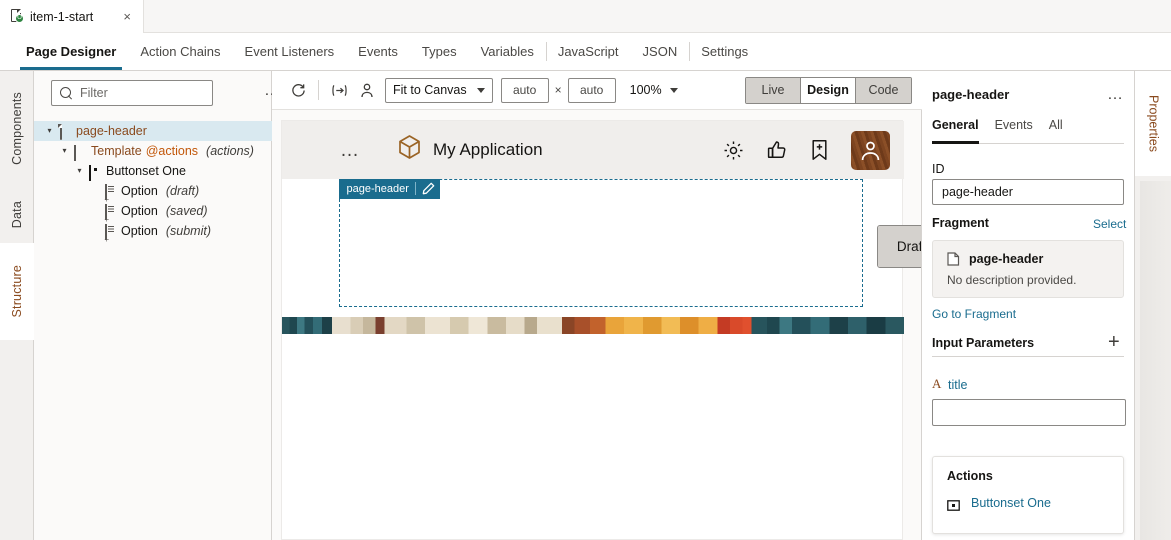 The height and width of the screenshot is (540, 1171). What do you see at coordinates (870, 150) in the screenshot?
I see `avatar` at bounding box center [870, 150].